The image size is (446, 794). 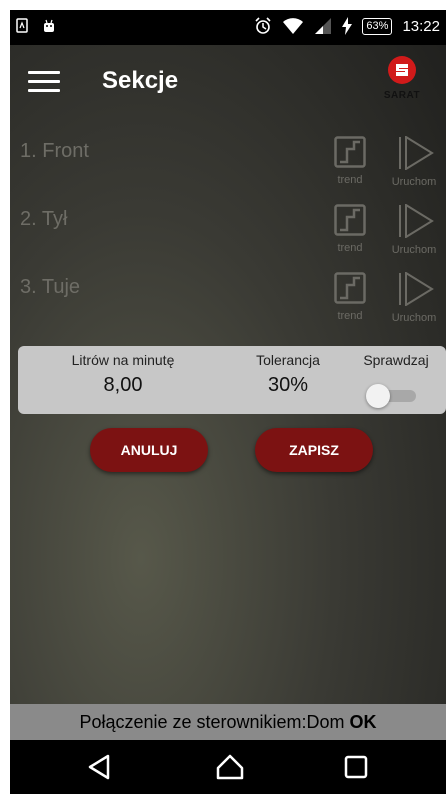 I want to click on connection-status: OK, so click(x=363, y=722).